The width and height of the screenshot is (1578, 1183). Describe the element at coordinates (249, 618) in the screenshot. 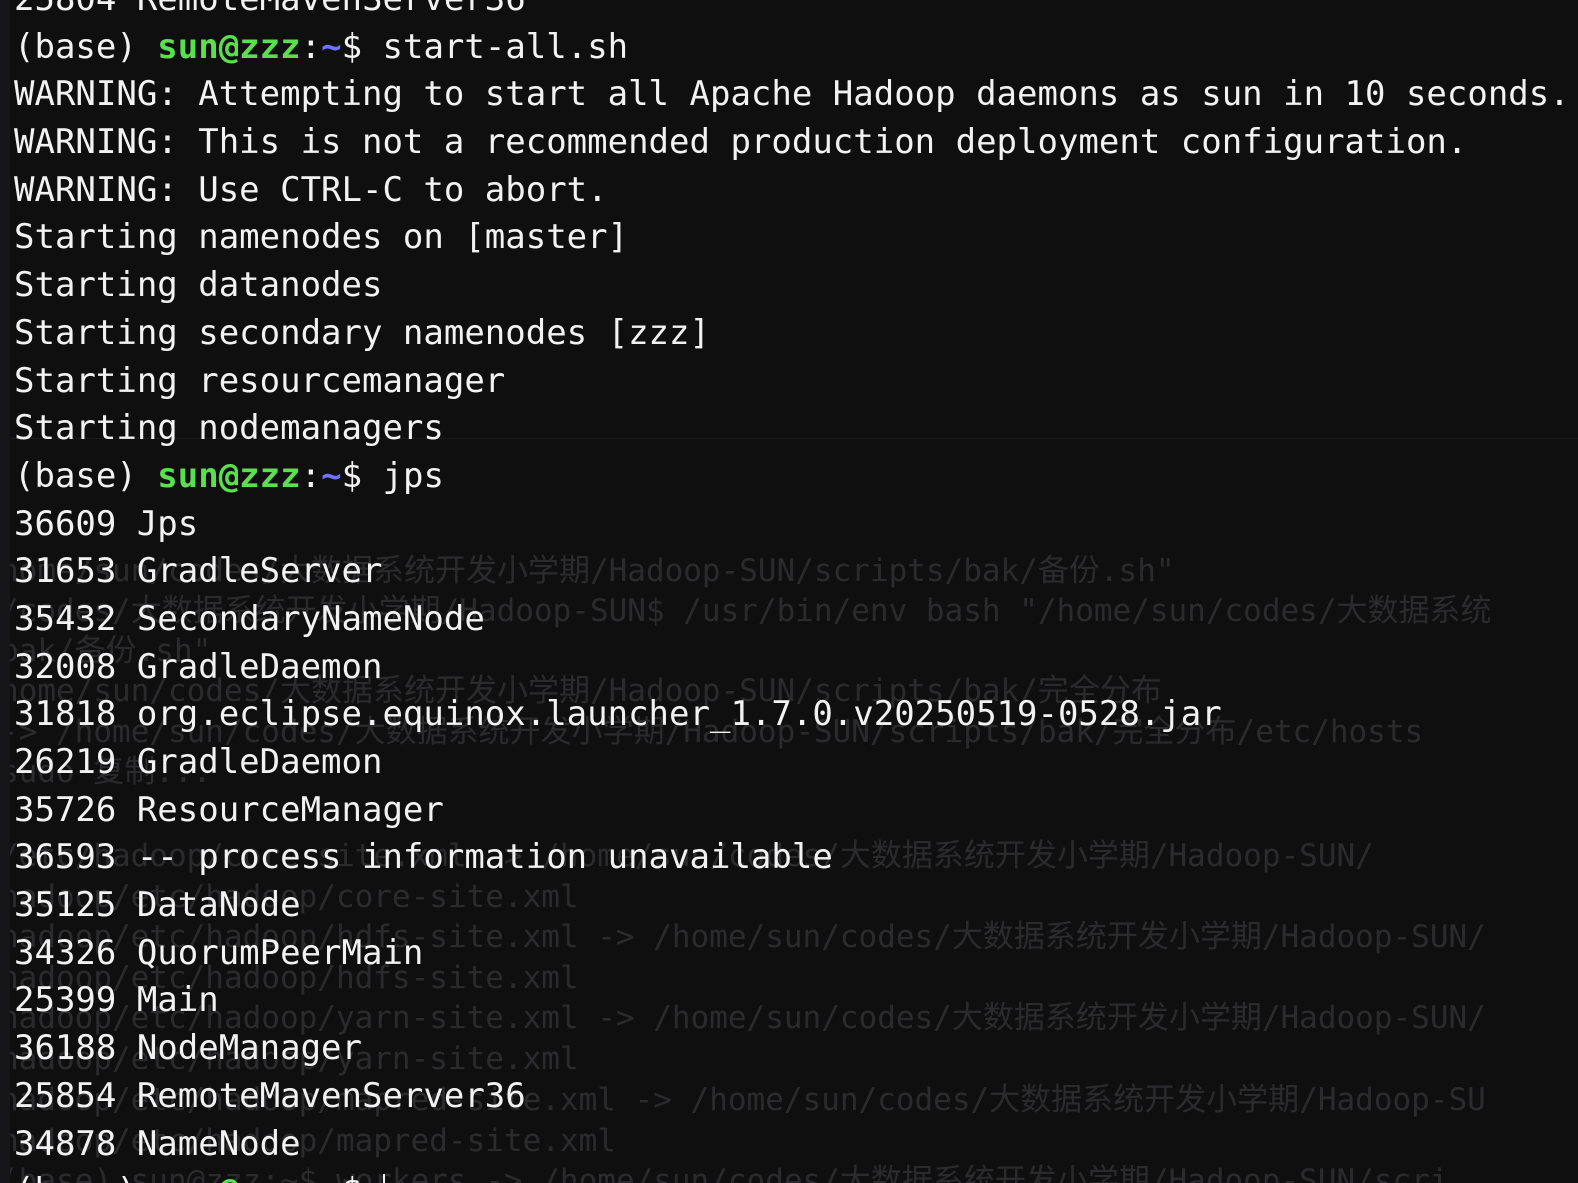

I see `output-line: 35432 SecondaryNameNode` at that location.